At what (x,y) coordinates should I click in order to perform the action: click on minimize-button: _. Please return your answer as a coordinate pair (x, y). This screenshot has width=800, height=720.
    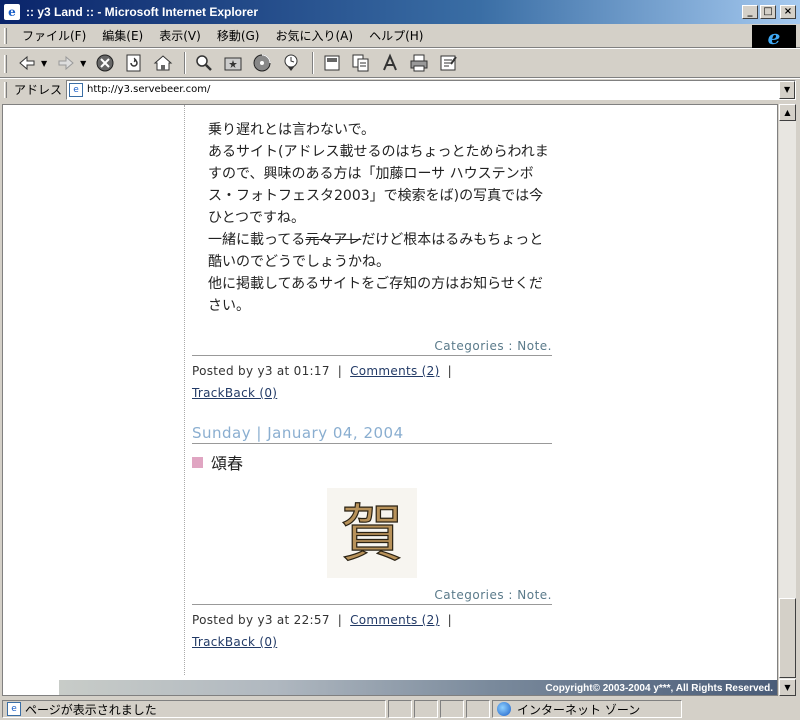
    Looking at the image, I should click on (750, 12).